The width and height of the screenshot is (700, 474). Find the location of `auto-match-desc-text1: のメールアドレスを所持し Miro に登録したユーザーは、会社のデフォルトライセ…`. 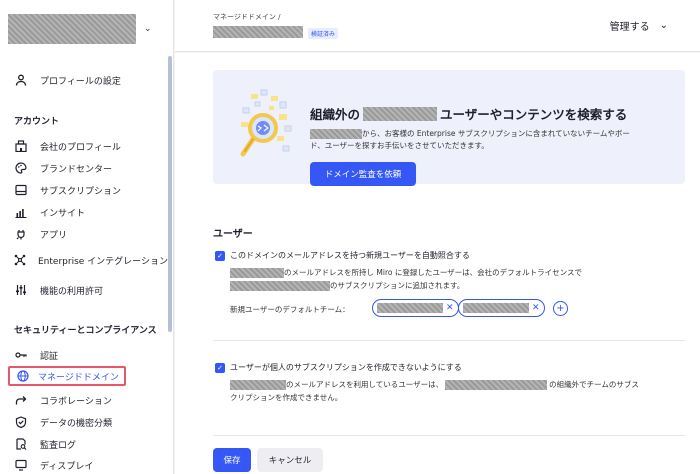

auto-match-desc-text1: のメールアドレスを所持し Miro に登録したユーザーは、会社のデフォルトライセ… is located at coordinates (433, 272).